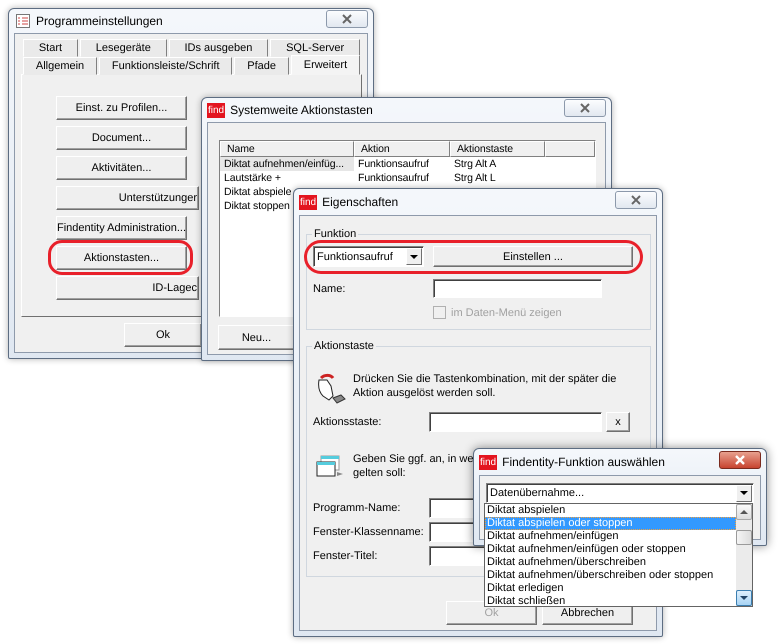 This screenshot has width=779, height=644. What do you see at coordinates (413, 459) in the screenshot?
I see `hint-text: Geben Sie ggf. an, in we` at bounding box center [413, 459].